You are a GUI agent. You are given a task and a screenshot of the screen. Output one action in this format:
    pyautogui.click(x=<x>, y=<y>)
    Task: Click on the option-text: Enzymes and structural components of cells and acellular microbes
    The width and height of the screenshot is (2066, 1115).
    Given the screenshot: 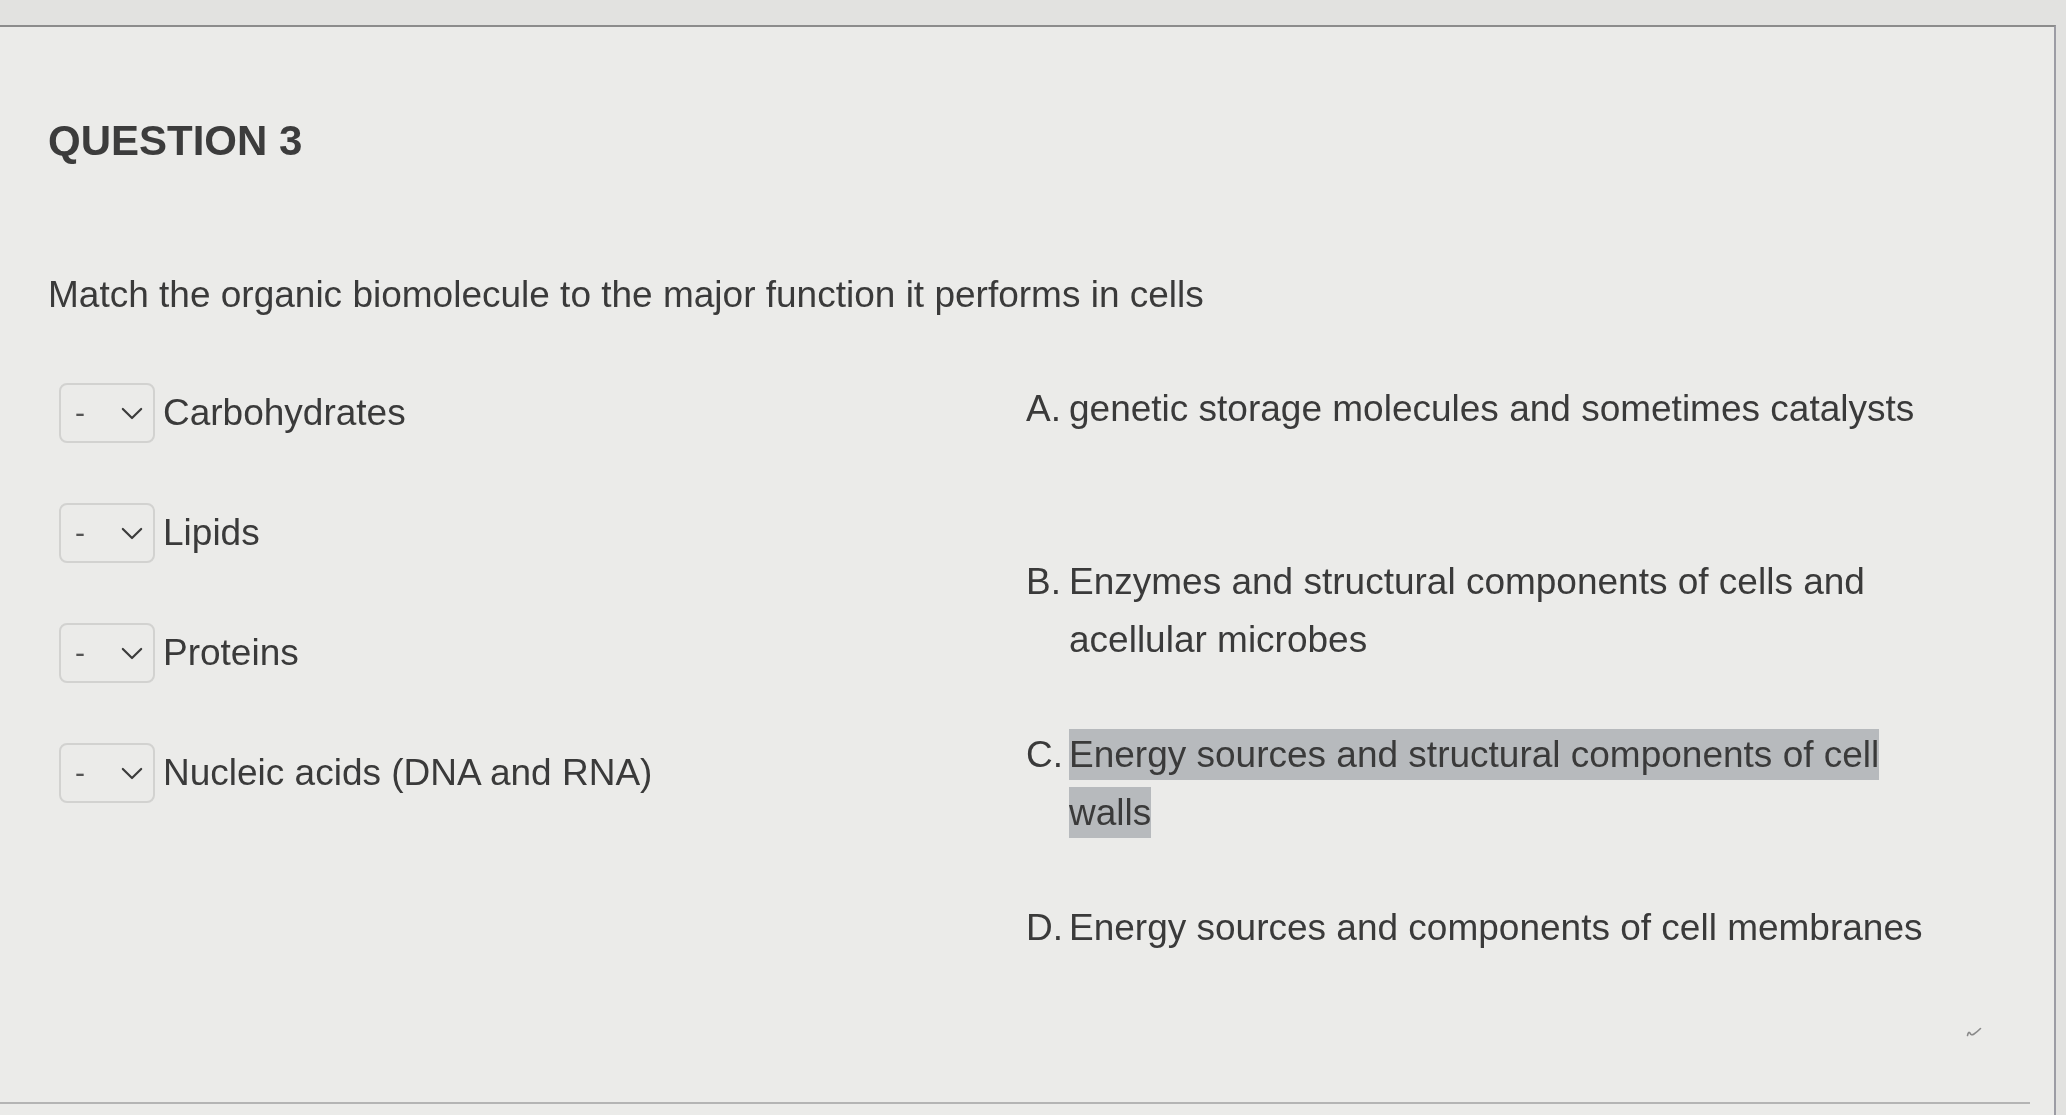 What is the action you would take?
    pyautogui.click(x=1467, y=611)
    